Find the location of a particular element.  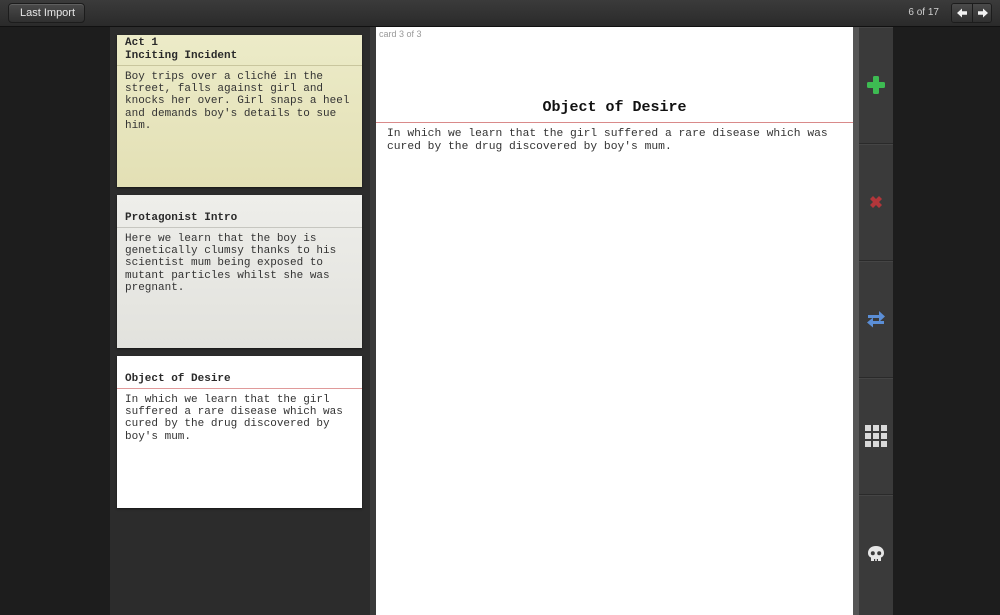

card-title: Object of Desire is located at coordinates (239, 372).